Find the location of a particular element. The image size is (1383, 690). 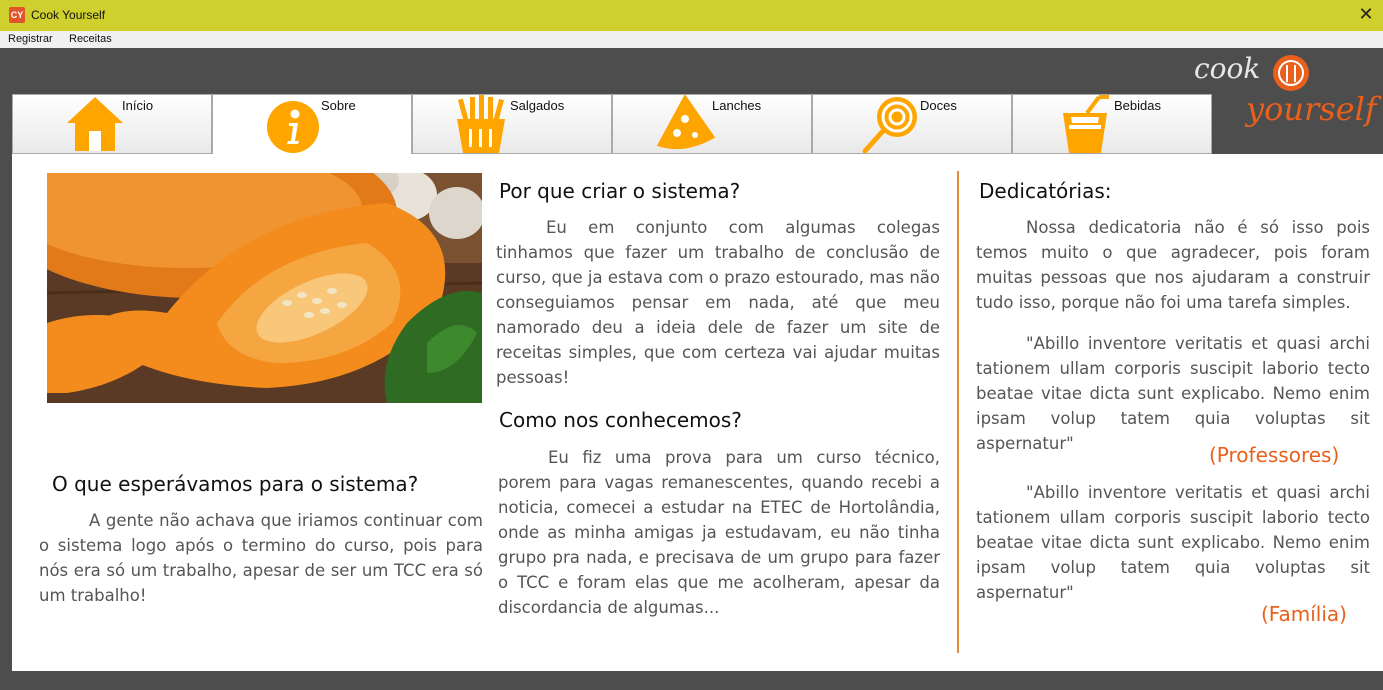

menu-registrar: Registrar is located at coordinates (30, 39).